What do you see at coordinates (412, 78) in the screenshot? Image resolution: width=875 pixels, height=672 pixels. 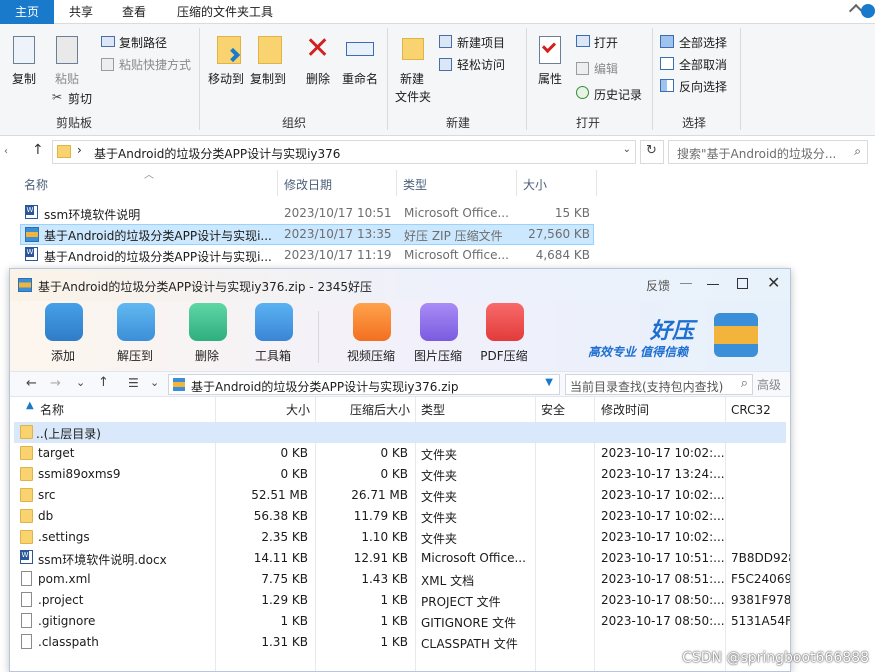 I see `new-folder-button: 新建` at bounding box center [412, 78].